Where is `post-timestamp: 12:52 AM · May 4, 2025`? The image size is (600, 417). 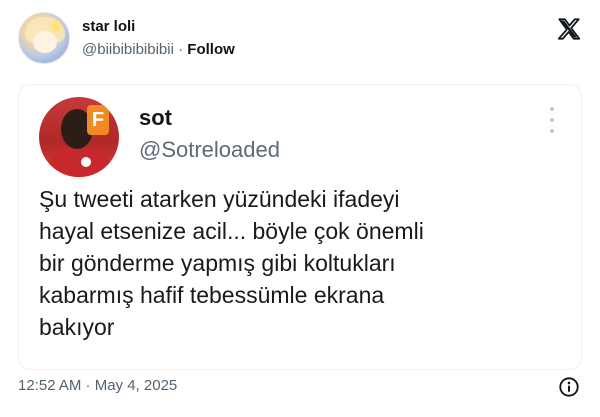
post-timestamp: 12:52 AM · May 4, 2025 is located at coordinates (97, 385).